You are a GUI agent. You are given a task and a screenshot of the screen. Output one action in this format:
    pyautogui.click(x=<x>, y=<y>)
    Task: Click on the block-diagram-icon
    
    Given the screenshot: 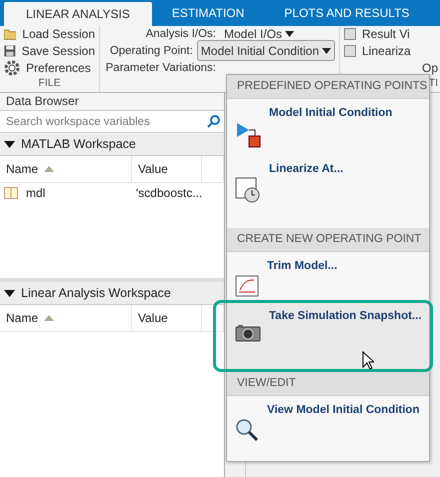 What is the action you would take?
    pyautogui.click(x=248, y=135)
    